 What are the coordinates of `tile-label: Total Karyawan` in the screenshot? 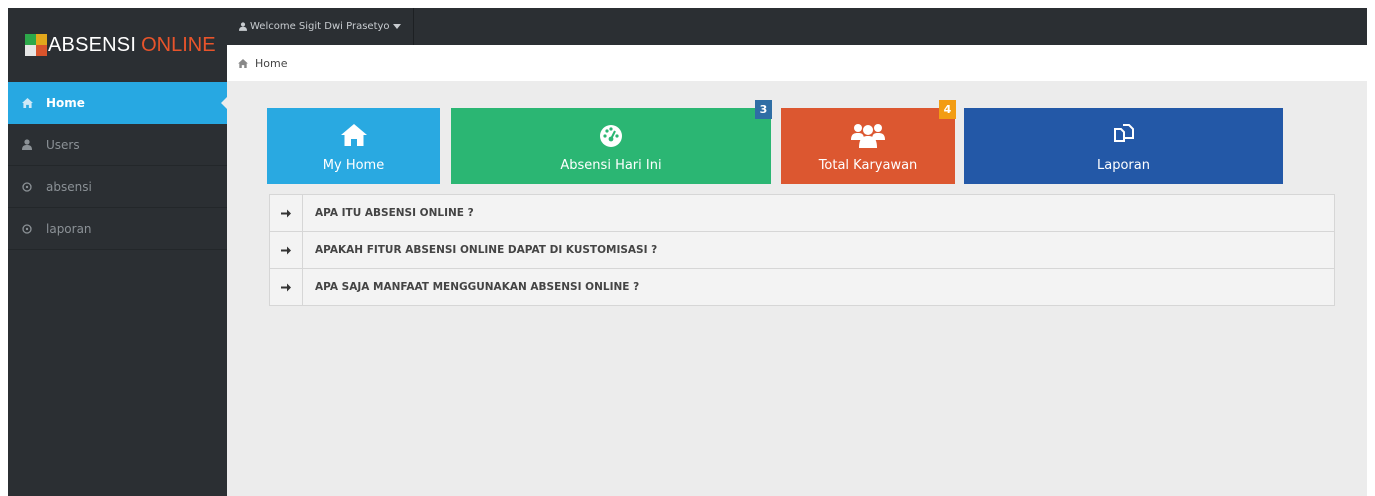 It's located at (868, 165).